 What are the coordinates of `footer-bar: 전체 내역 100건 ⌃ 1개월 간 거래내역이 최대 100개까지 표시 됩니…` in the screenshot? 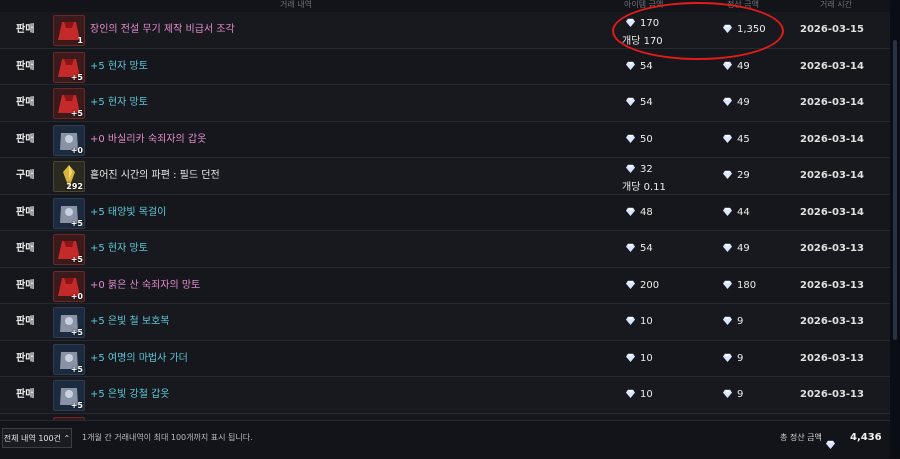 It's located at (445, 439).